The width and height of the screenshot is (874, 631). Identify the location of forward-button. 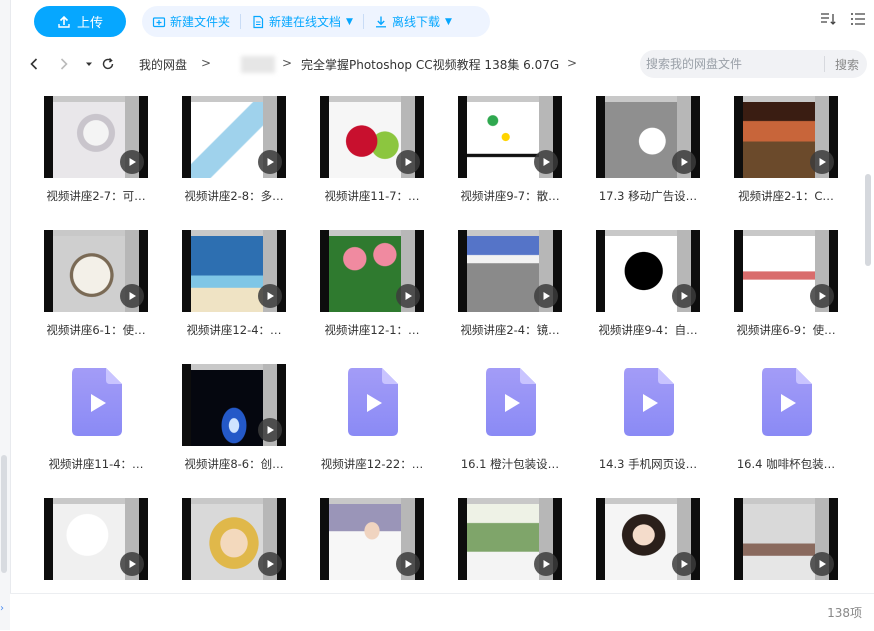
(64, 64).